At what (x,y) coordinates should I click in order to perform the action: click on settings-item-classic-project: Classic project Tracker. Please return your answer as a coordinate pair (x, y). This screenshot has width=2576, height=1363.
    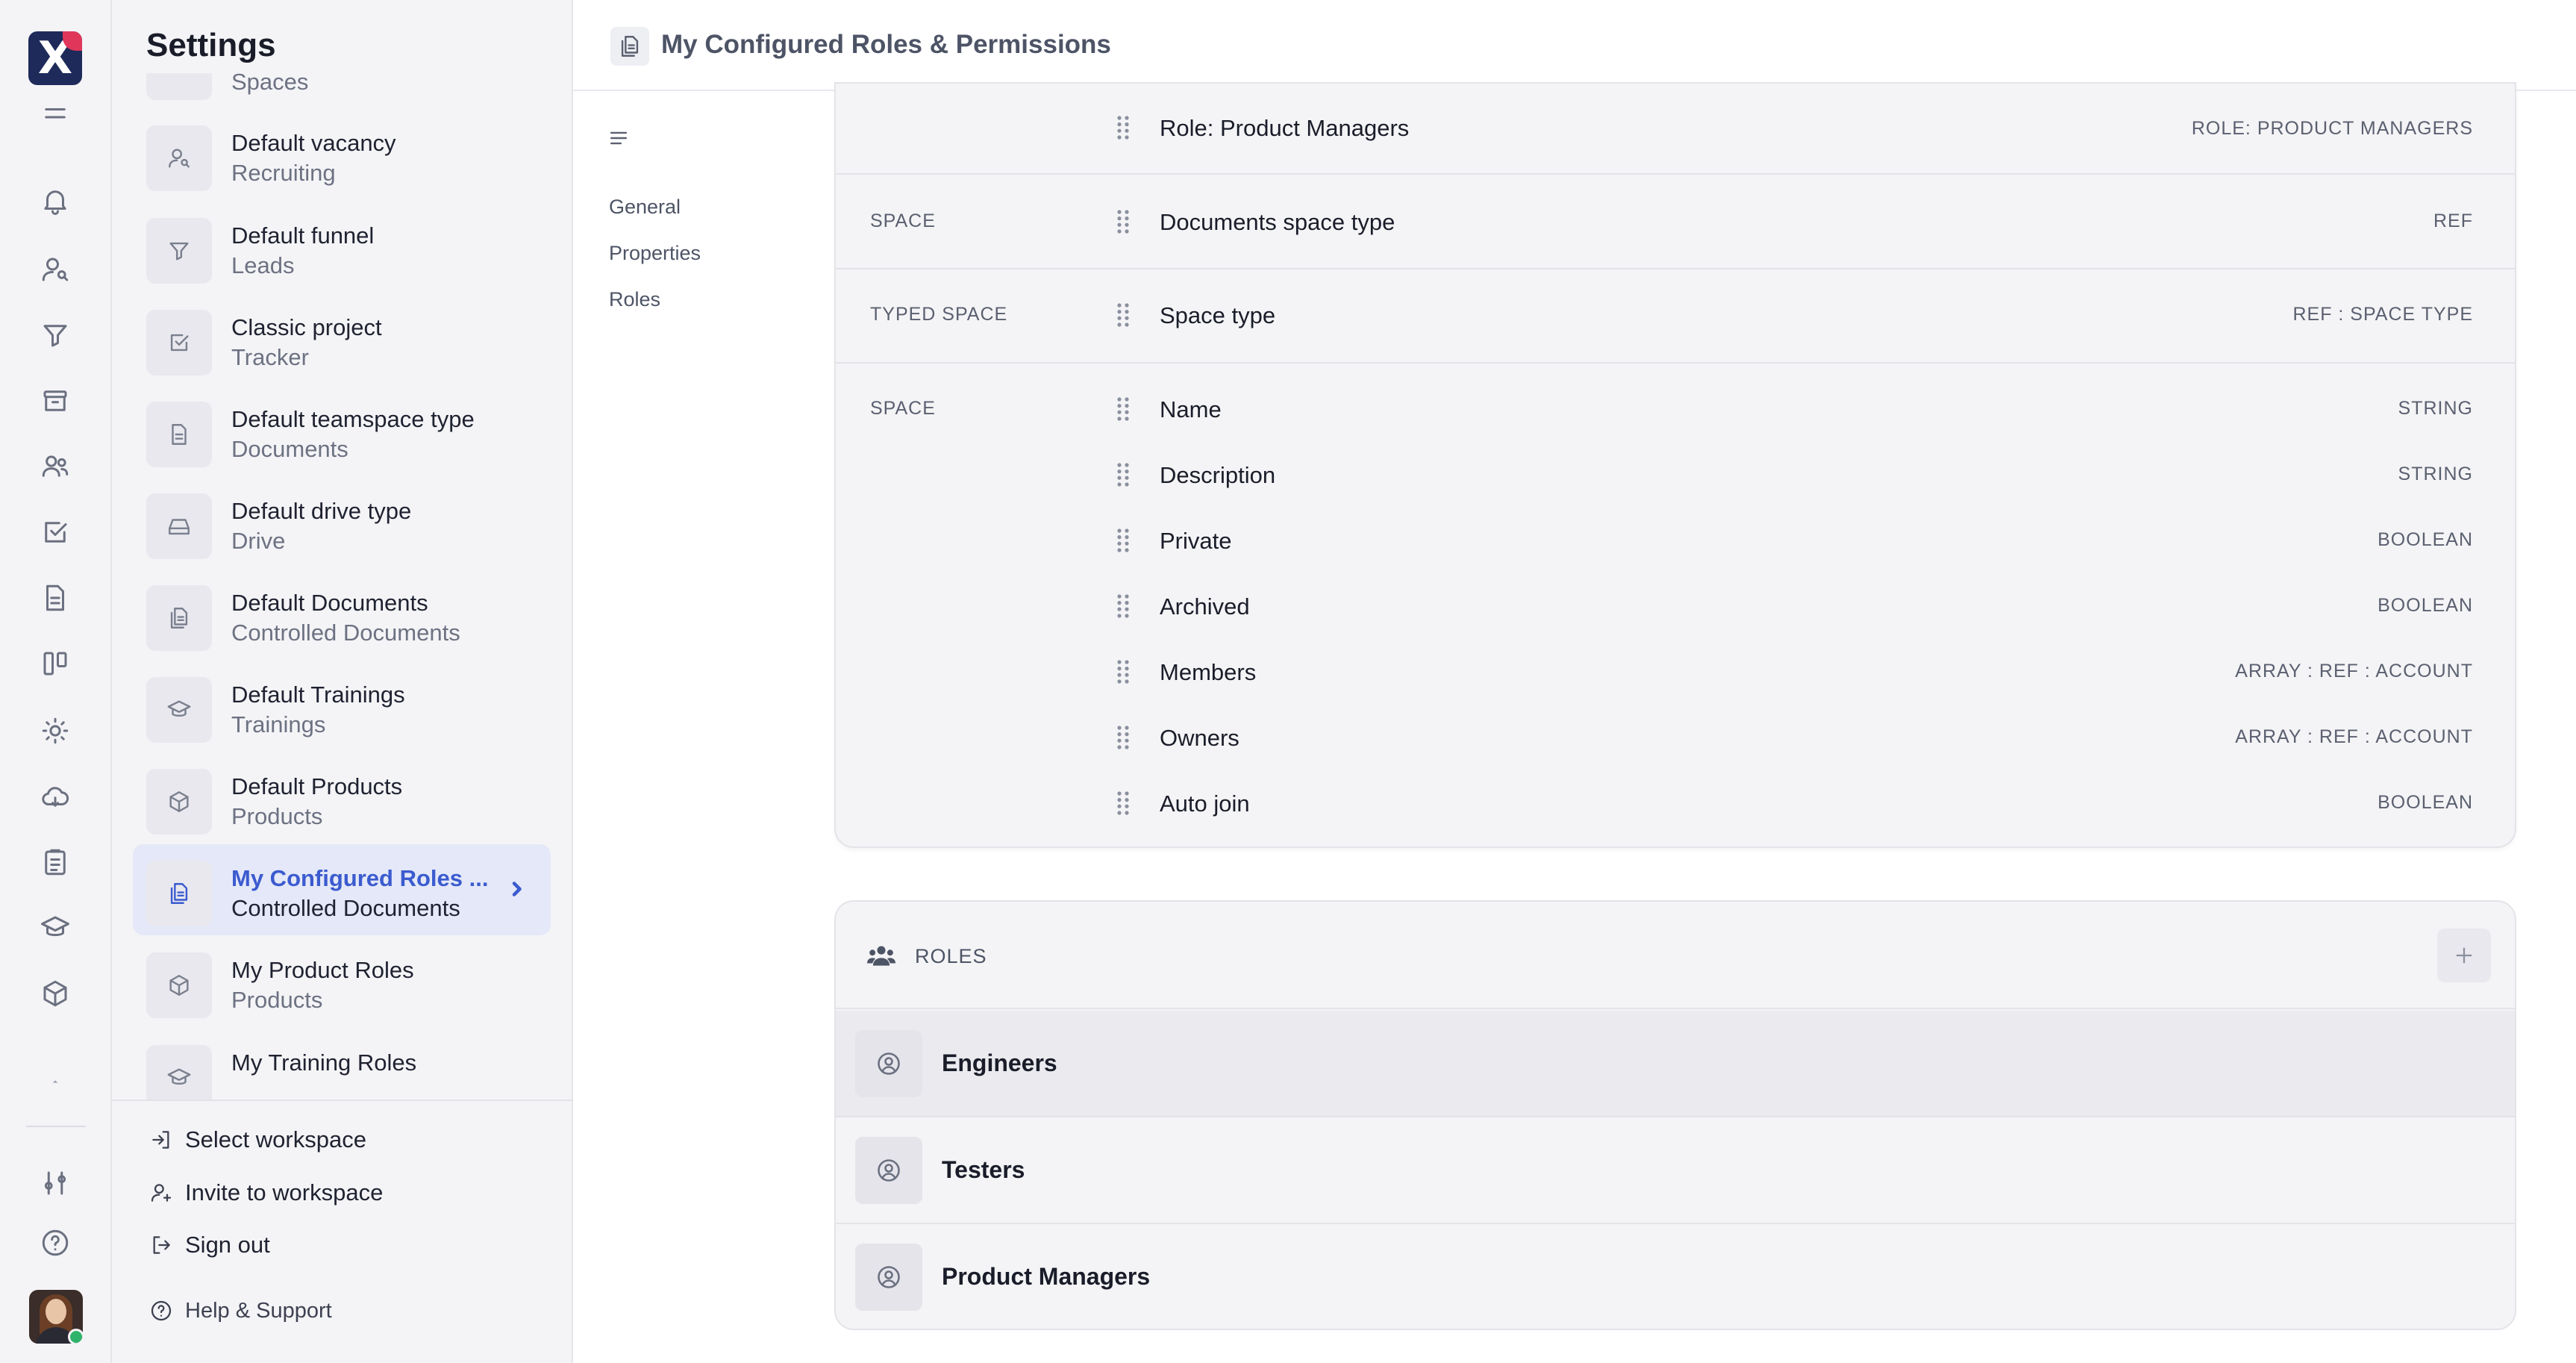
    Looking at the image, I should click on (342, 338).